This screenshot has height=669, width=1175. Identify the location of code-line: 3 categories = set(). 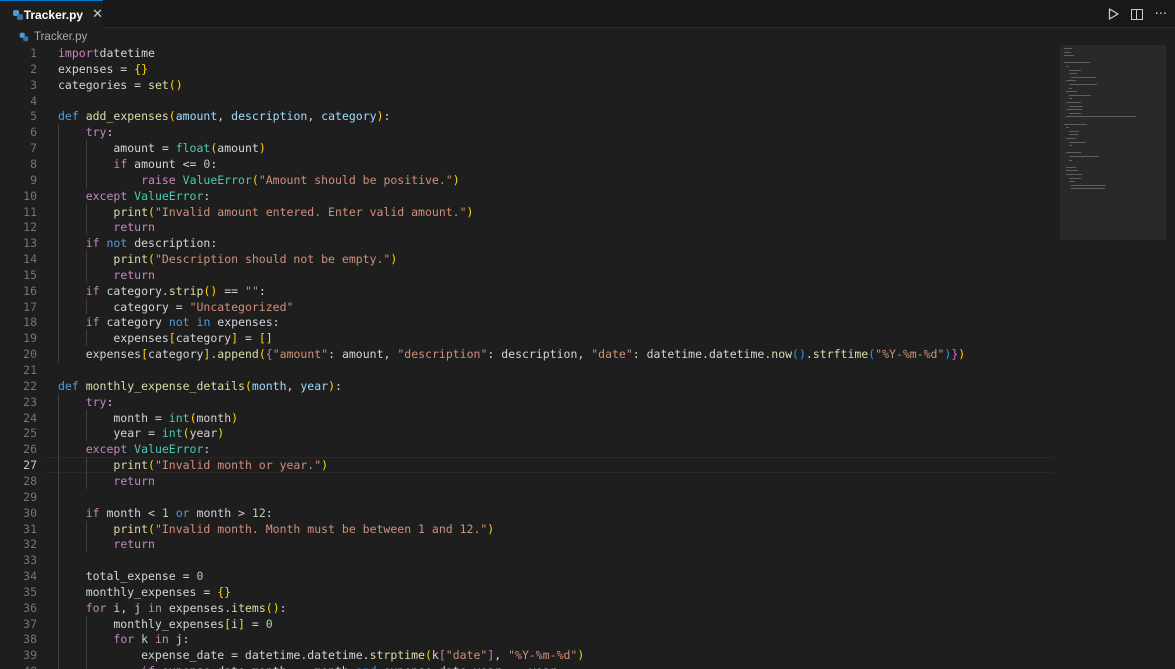
(530, 85).